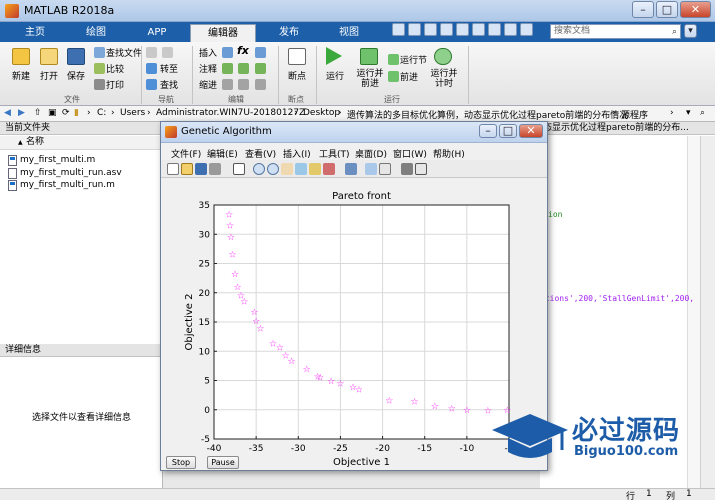 This screenshot has height=500, width=715. I want to click on hide-plot-tools-icon, so click(407, 169).